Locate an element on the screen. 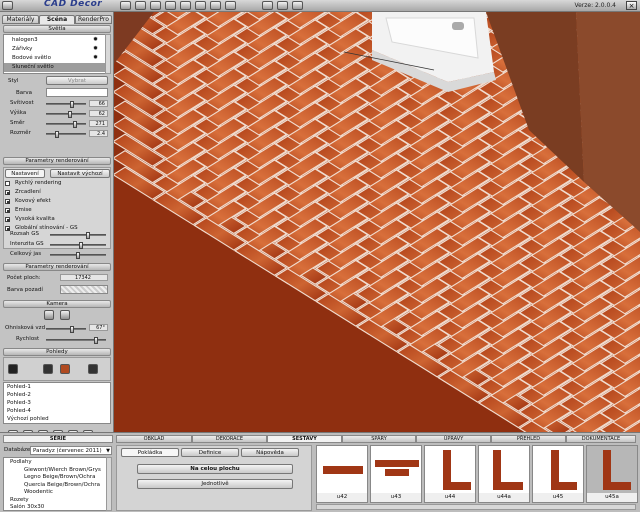 Image resolution: width=640 pixels, height=512 pixels. bottom-tab: SESTAVY is located at coordinates (304, 439).